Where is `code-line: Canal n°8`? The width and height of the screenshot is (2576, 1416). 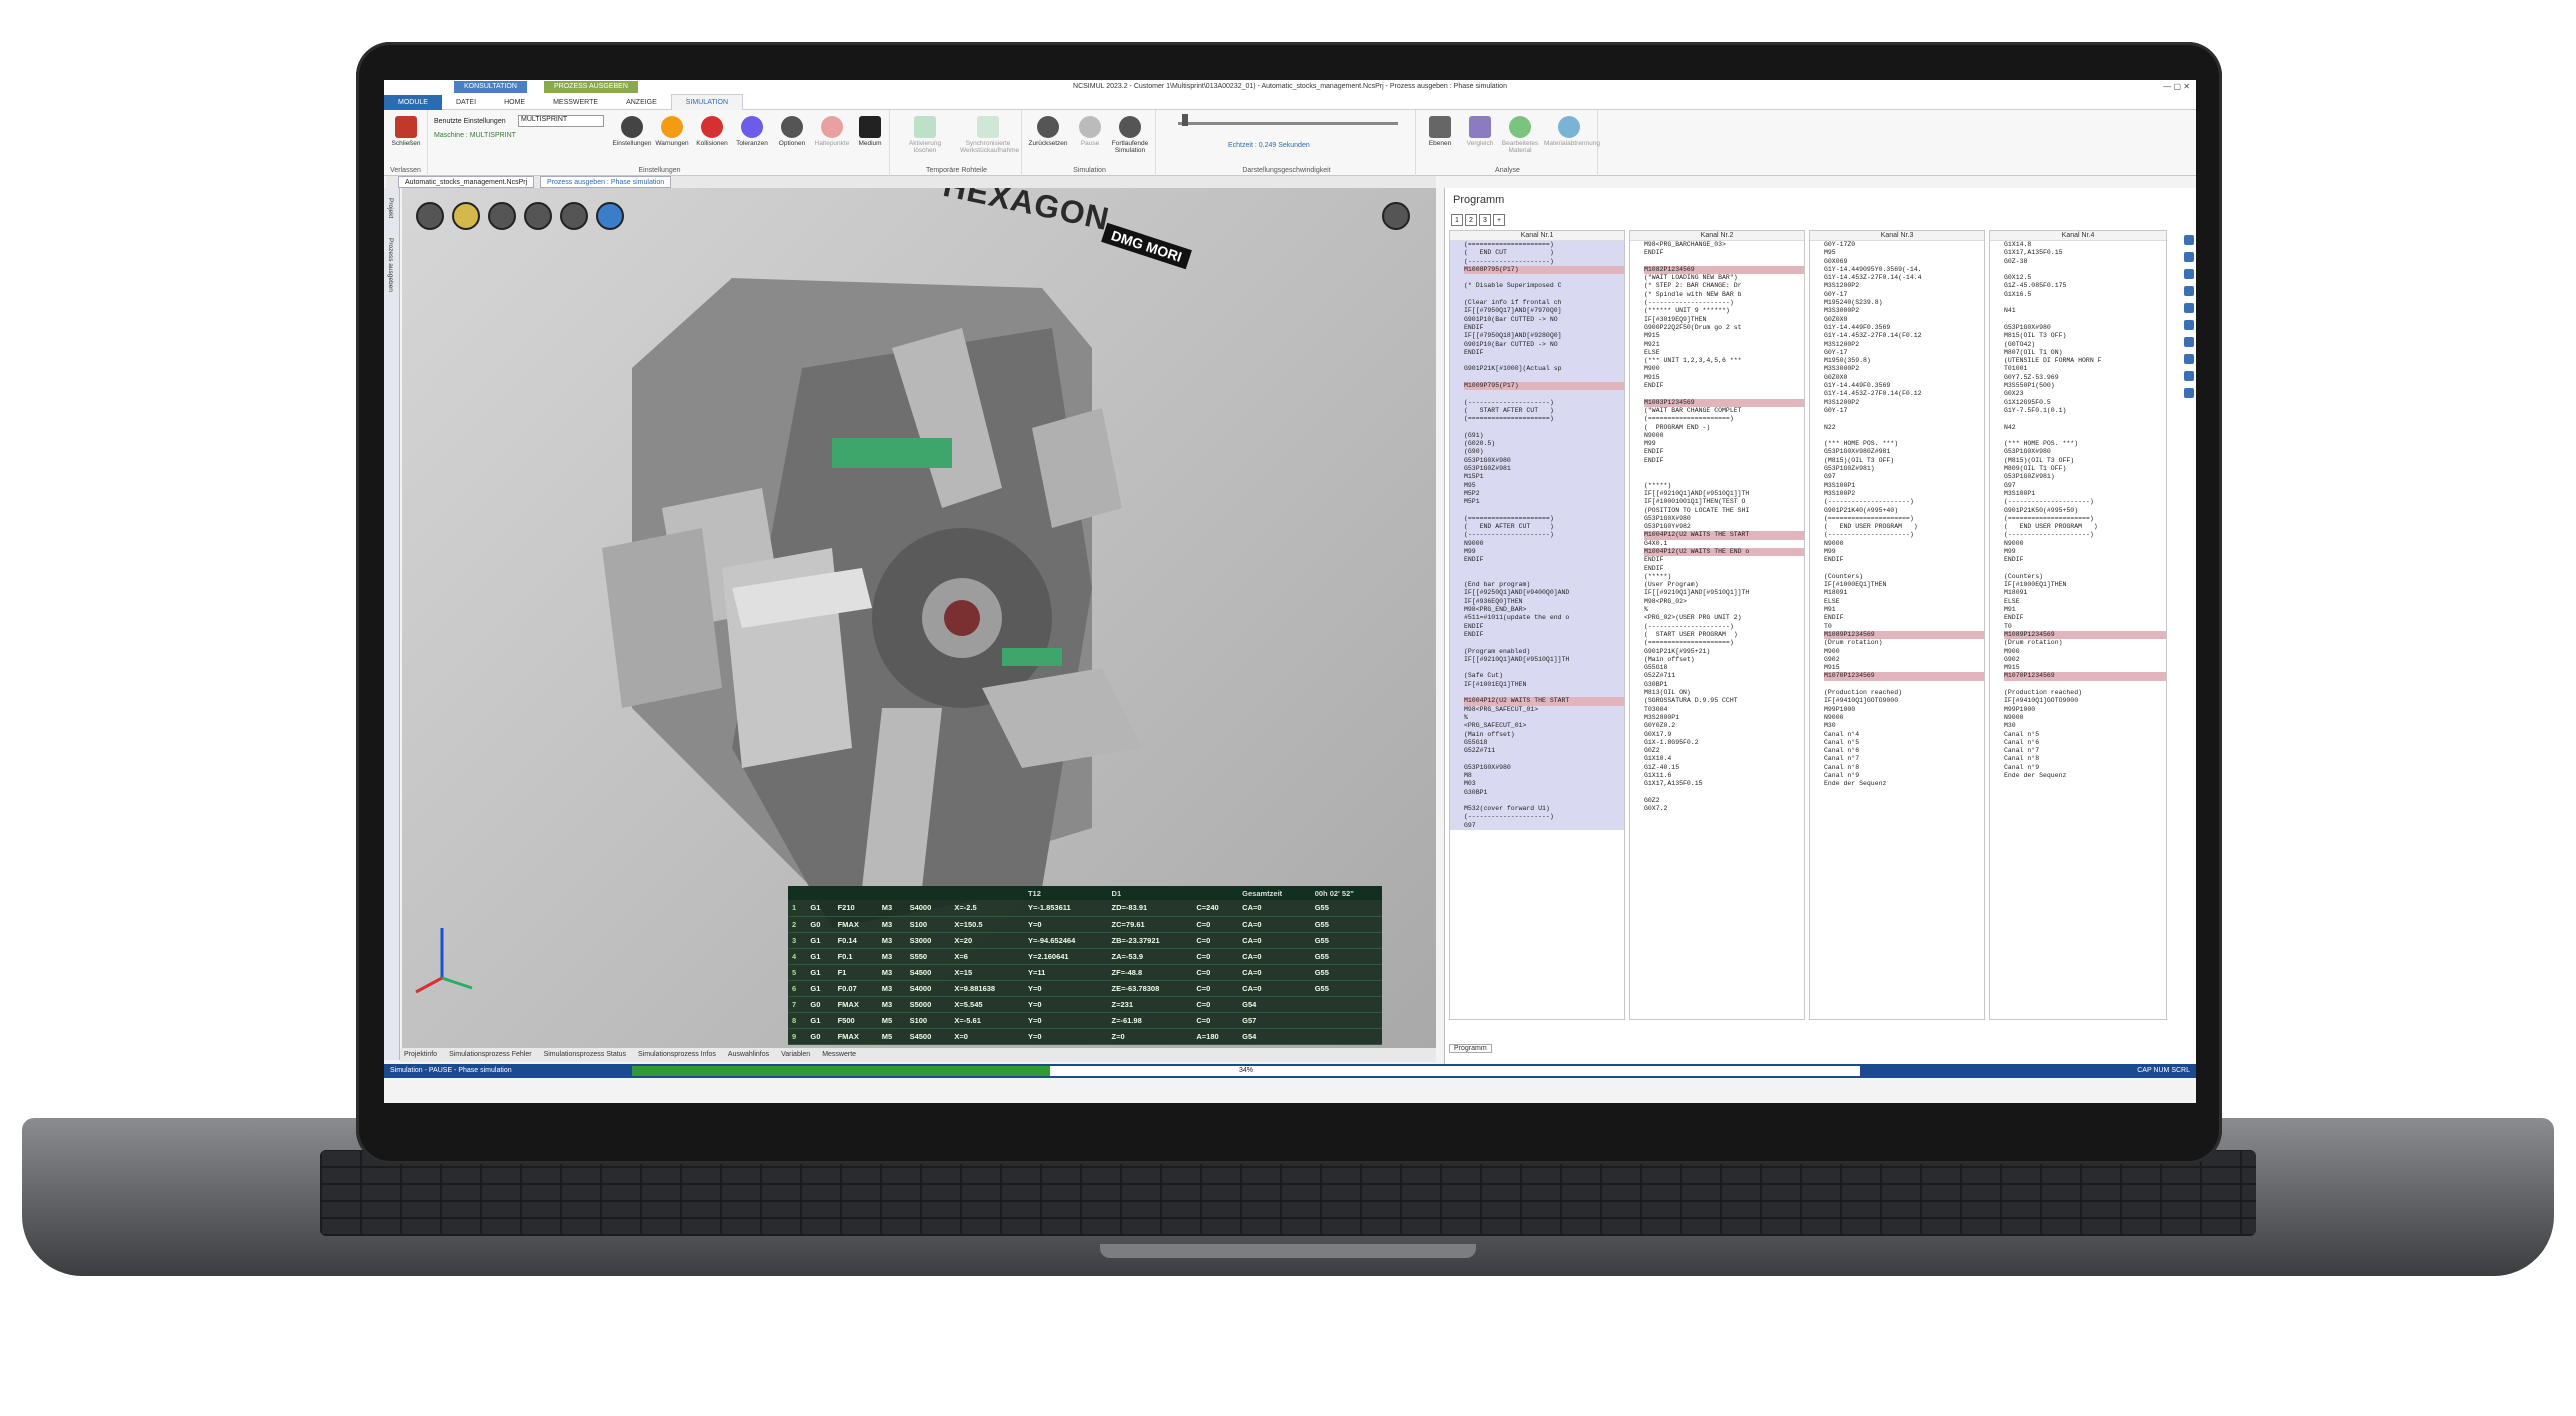
code-line: Canal n°8 is located at coordinates (2022, 759).